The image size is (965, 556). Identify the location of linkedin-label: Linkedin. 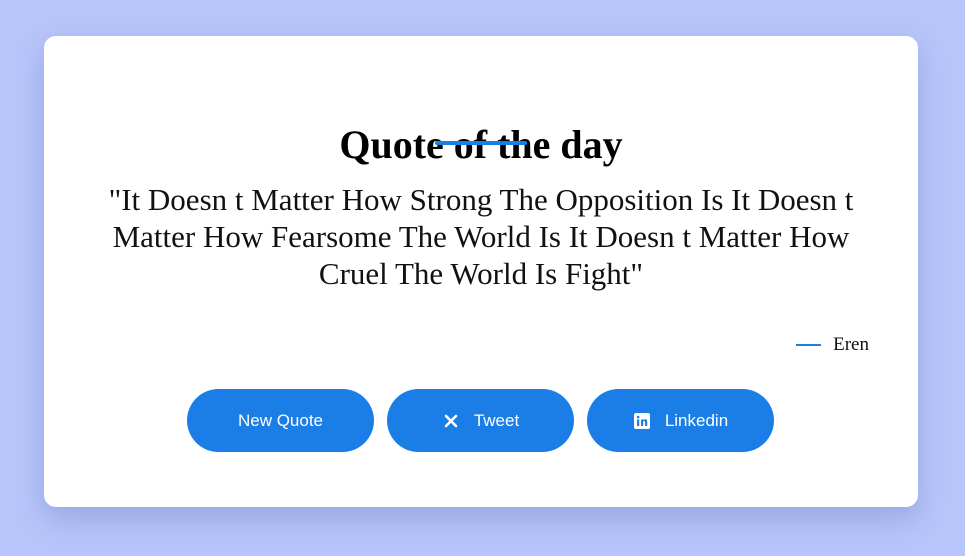
(696, 420).